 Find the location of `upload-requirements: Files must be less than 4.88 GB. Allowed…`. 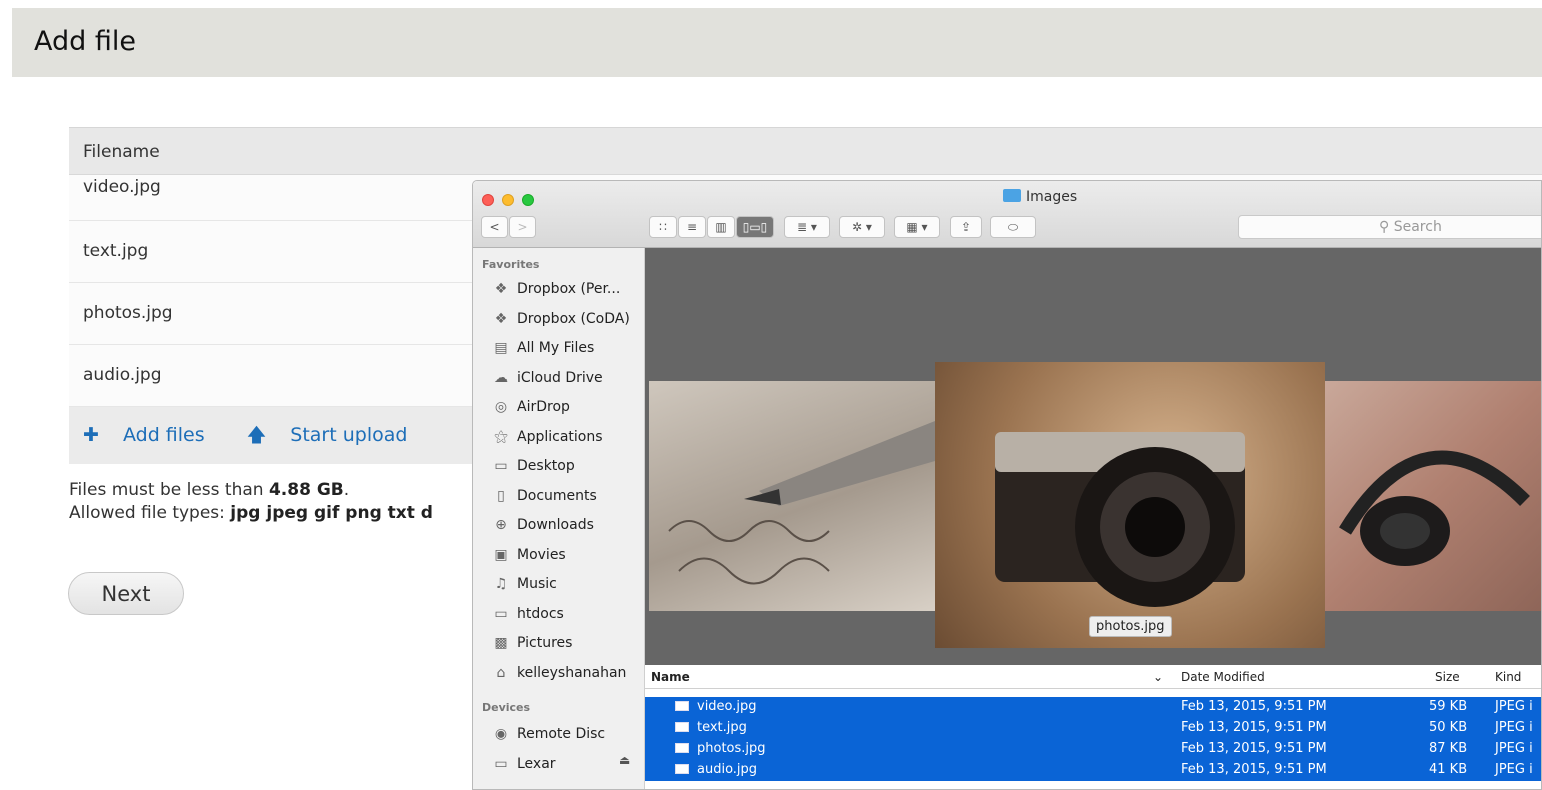

upload-requirements: Files must be less than 4.88 GB. Allowed… is located at coordinates (251, 502).